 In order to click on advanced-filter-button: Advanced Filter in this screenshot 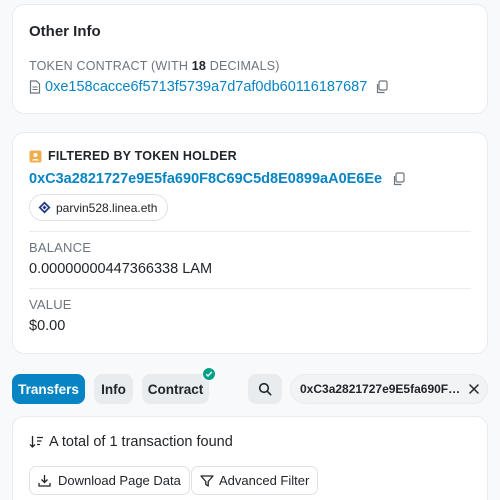, I will do `click(255, 480)`.